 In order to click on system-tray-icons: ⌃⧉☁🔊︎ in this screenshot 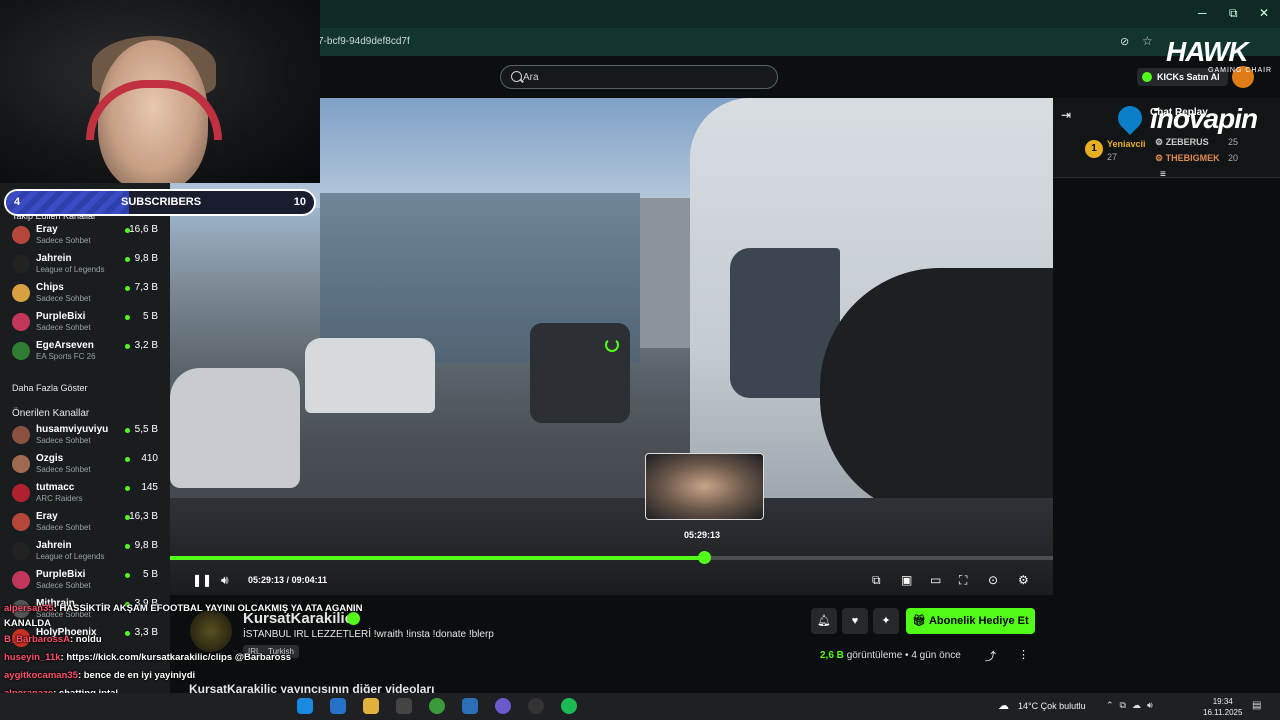, I will do `click(1132, 705)`.